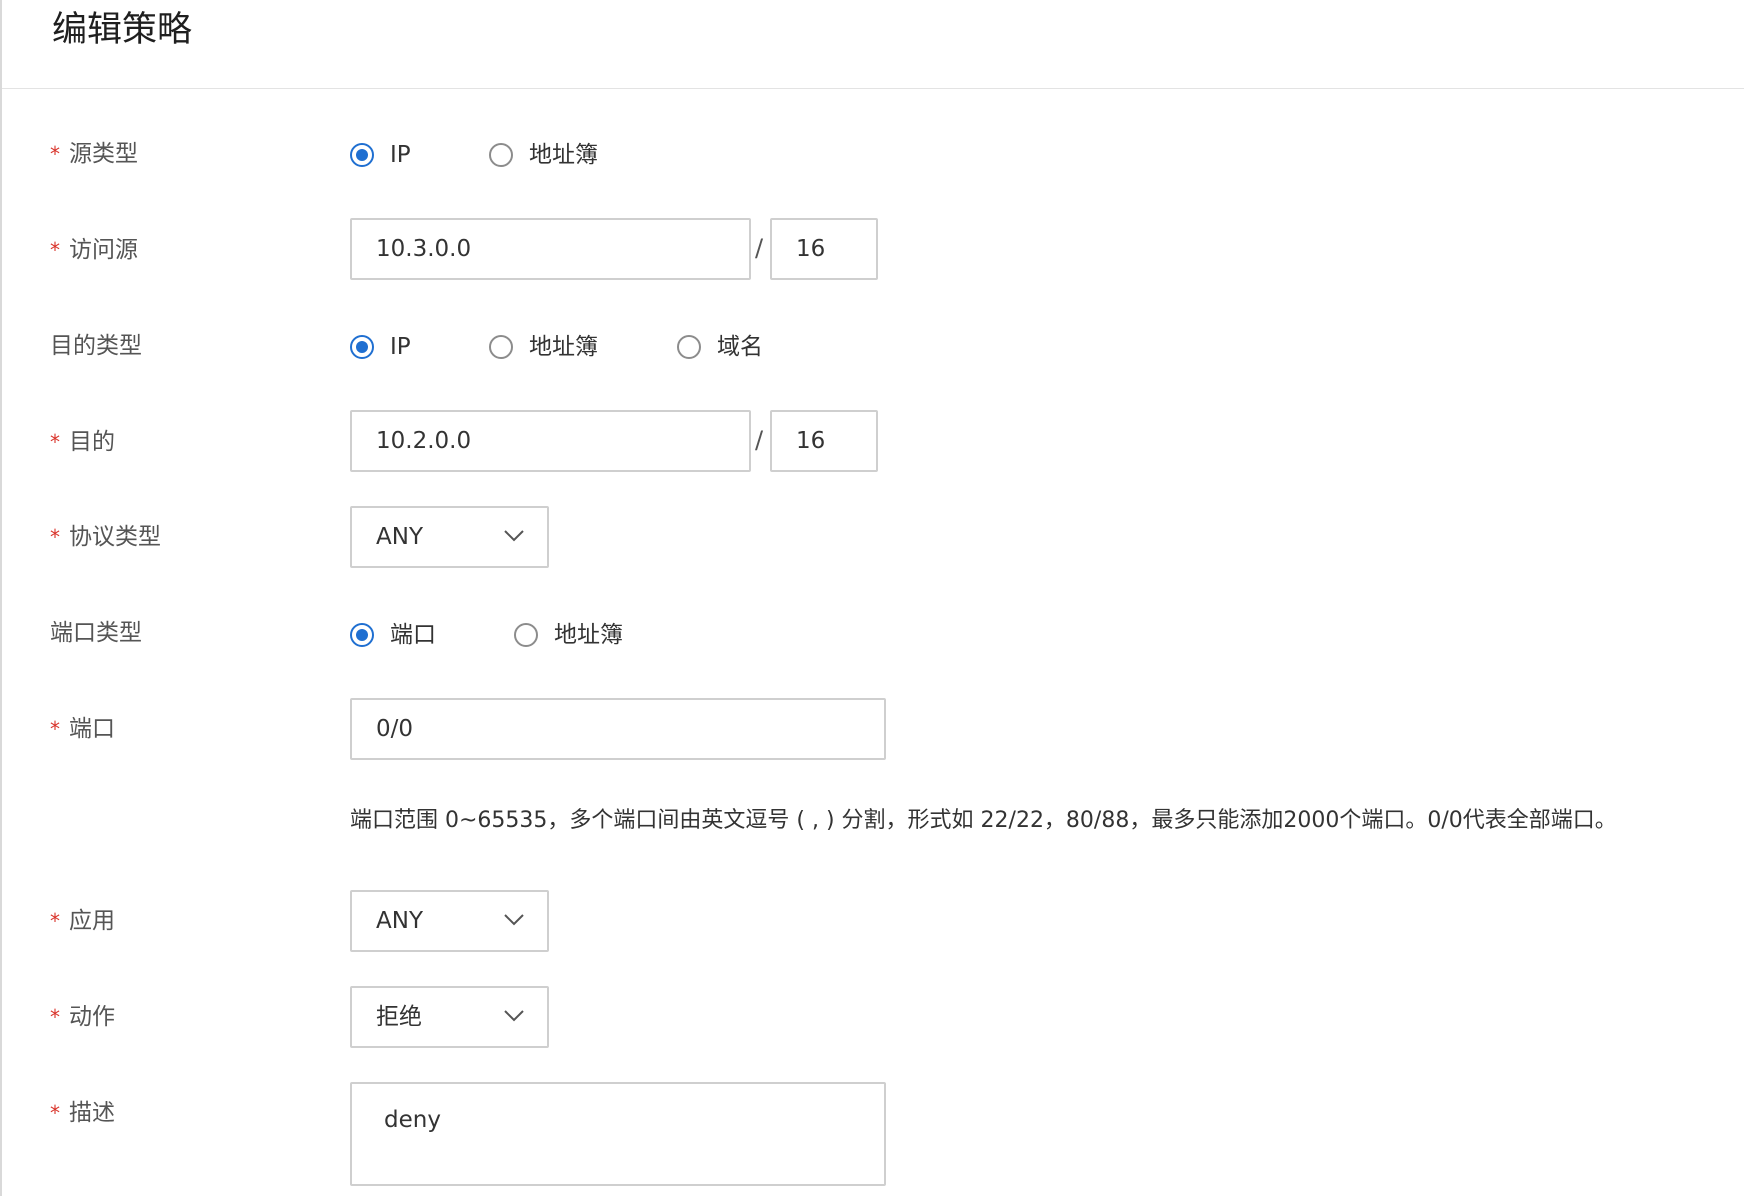 The width and height of the screenshot is (1744, 1196). I want to click on source-label: * 访问源, so click(94, 250).